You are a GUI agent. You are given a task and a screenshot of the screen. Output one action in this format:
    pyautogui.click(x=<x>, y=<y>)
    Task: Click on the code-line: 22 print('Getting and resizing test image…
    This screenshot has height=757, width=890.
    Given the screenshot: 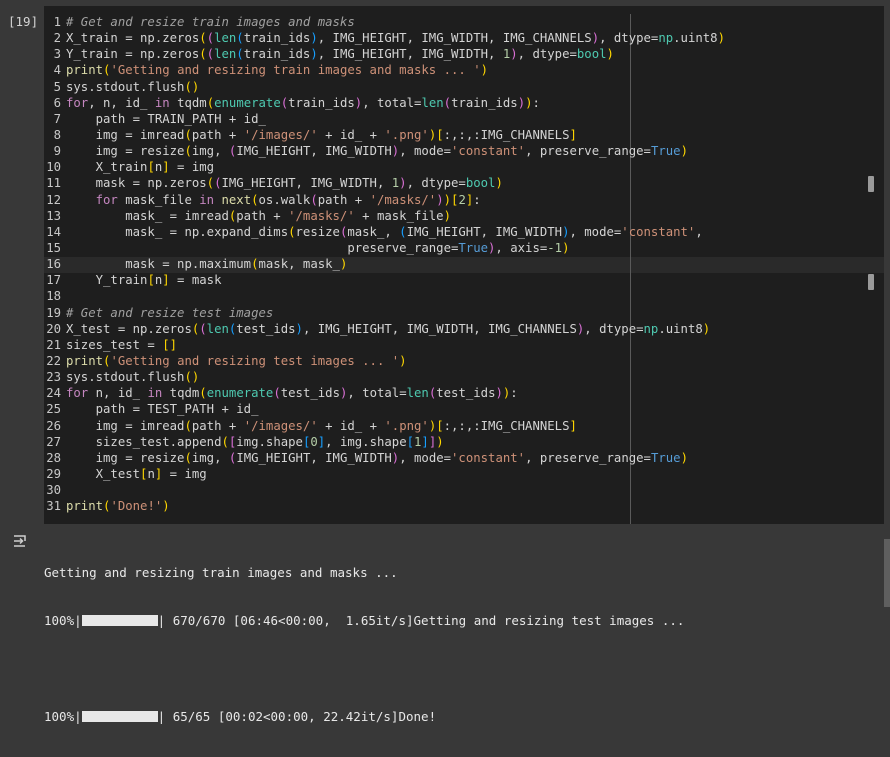 What is the action you would take?
    pyautogui.click(x=384, y=361)
    